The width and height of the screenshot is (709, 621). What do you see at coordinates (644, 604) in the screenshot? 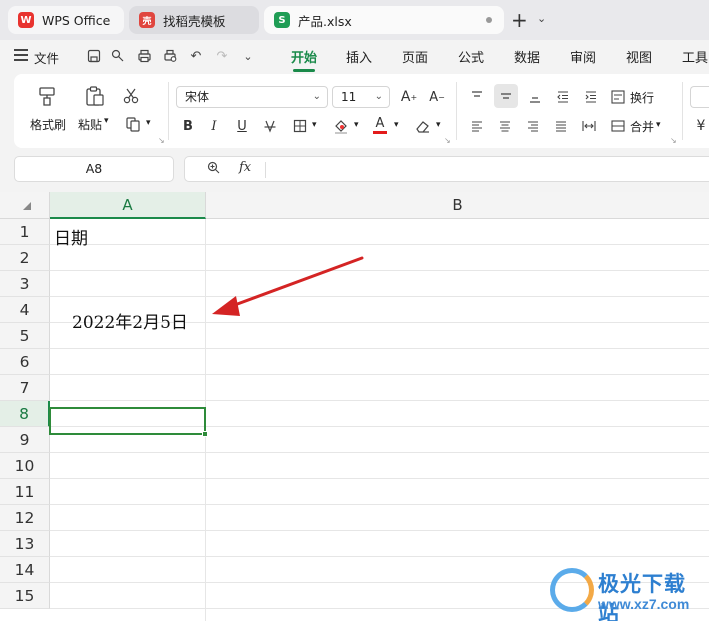
I see `watermark-url: www.xz7.com` at bounding box center [644, 604].